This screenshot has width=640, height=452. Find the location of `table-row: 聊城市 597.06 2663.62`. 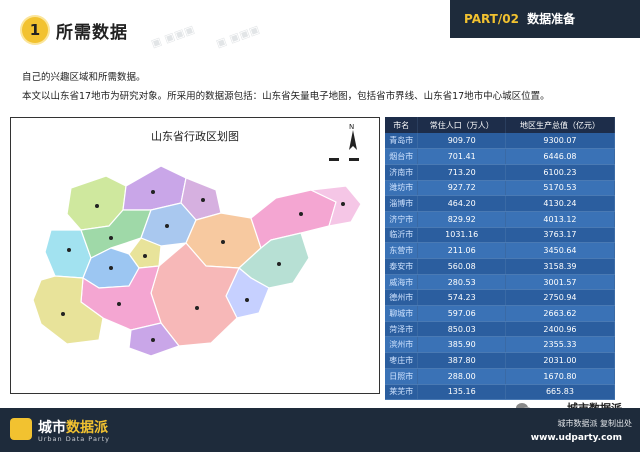

table-row: 聊城市 597.06 2663.62 is located at coordinates (500, 313).